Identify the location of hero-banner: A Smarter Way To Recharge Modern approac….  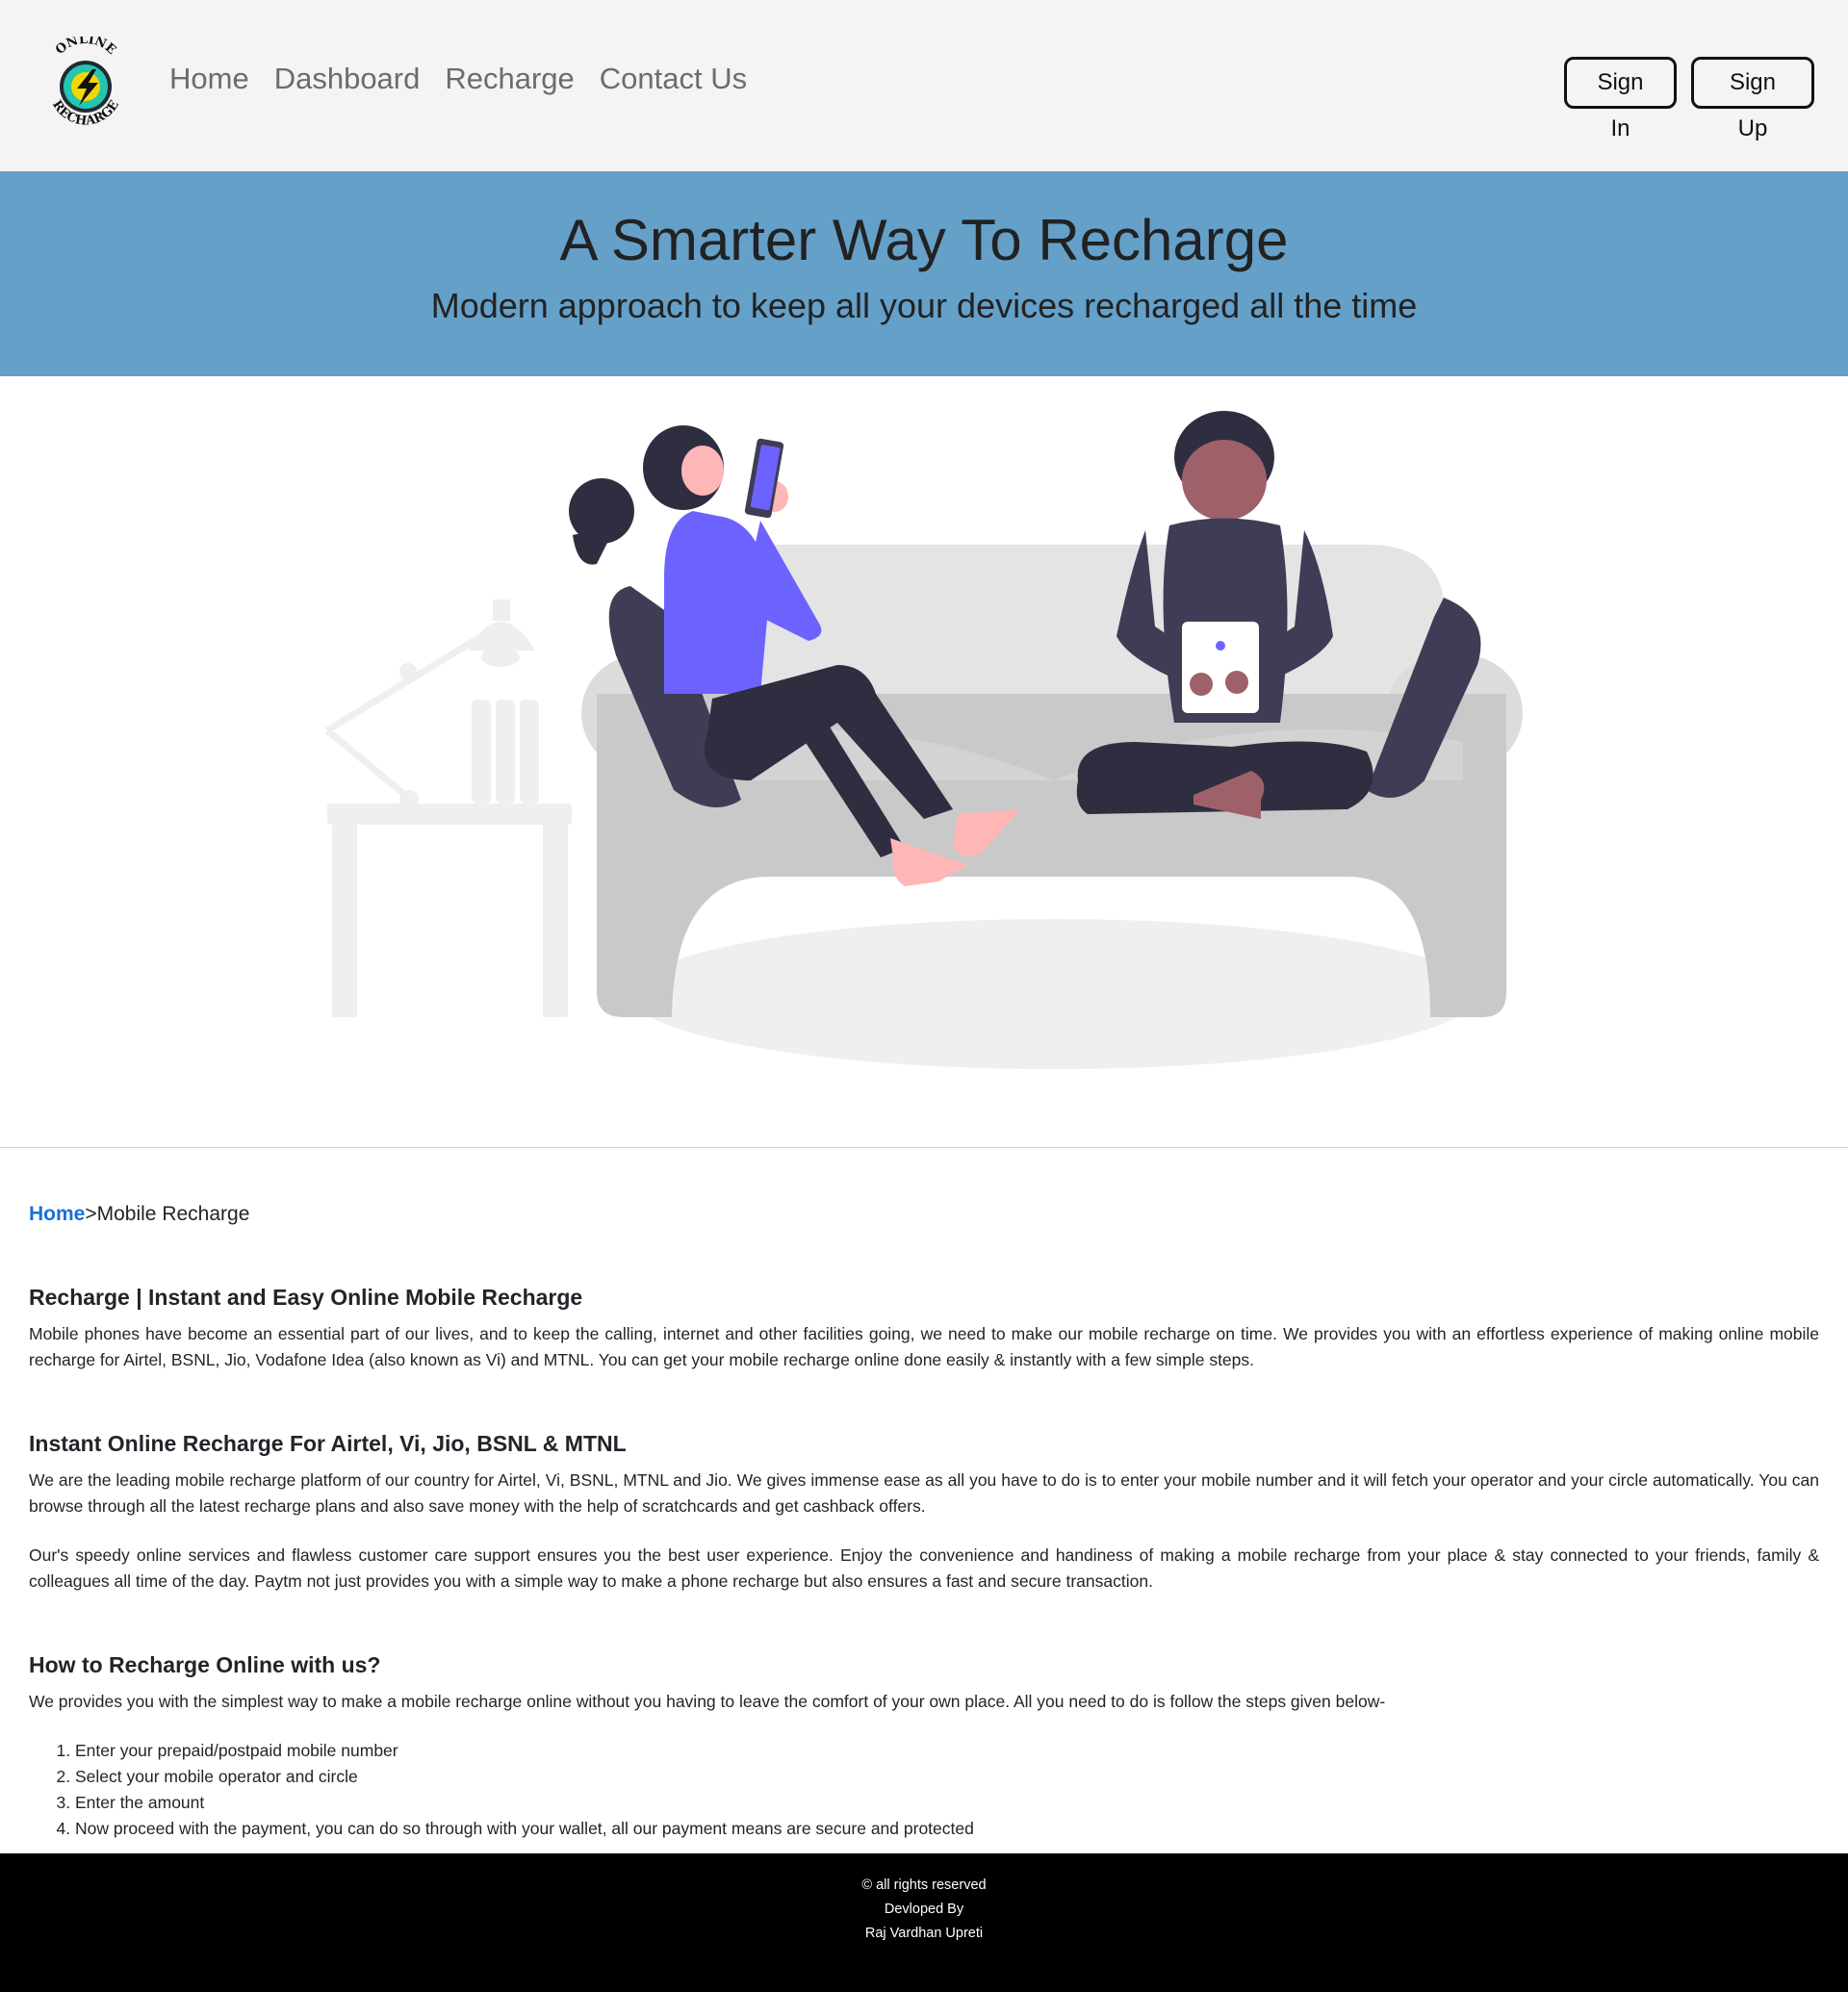
(924, 274).